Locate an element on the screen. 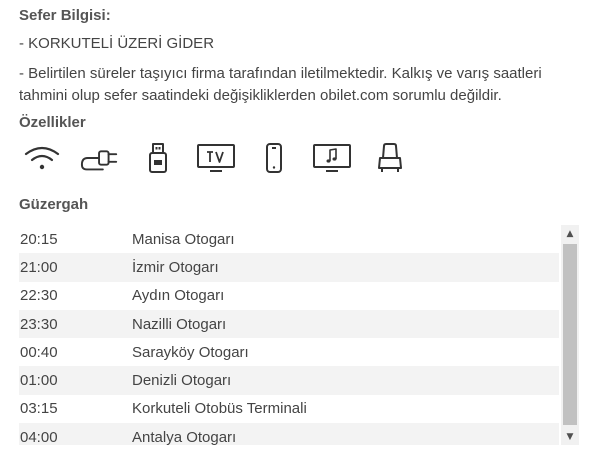  route-time: 23:30 is located at coordinates (39, 324).